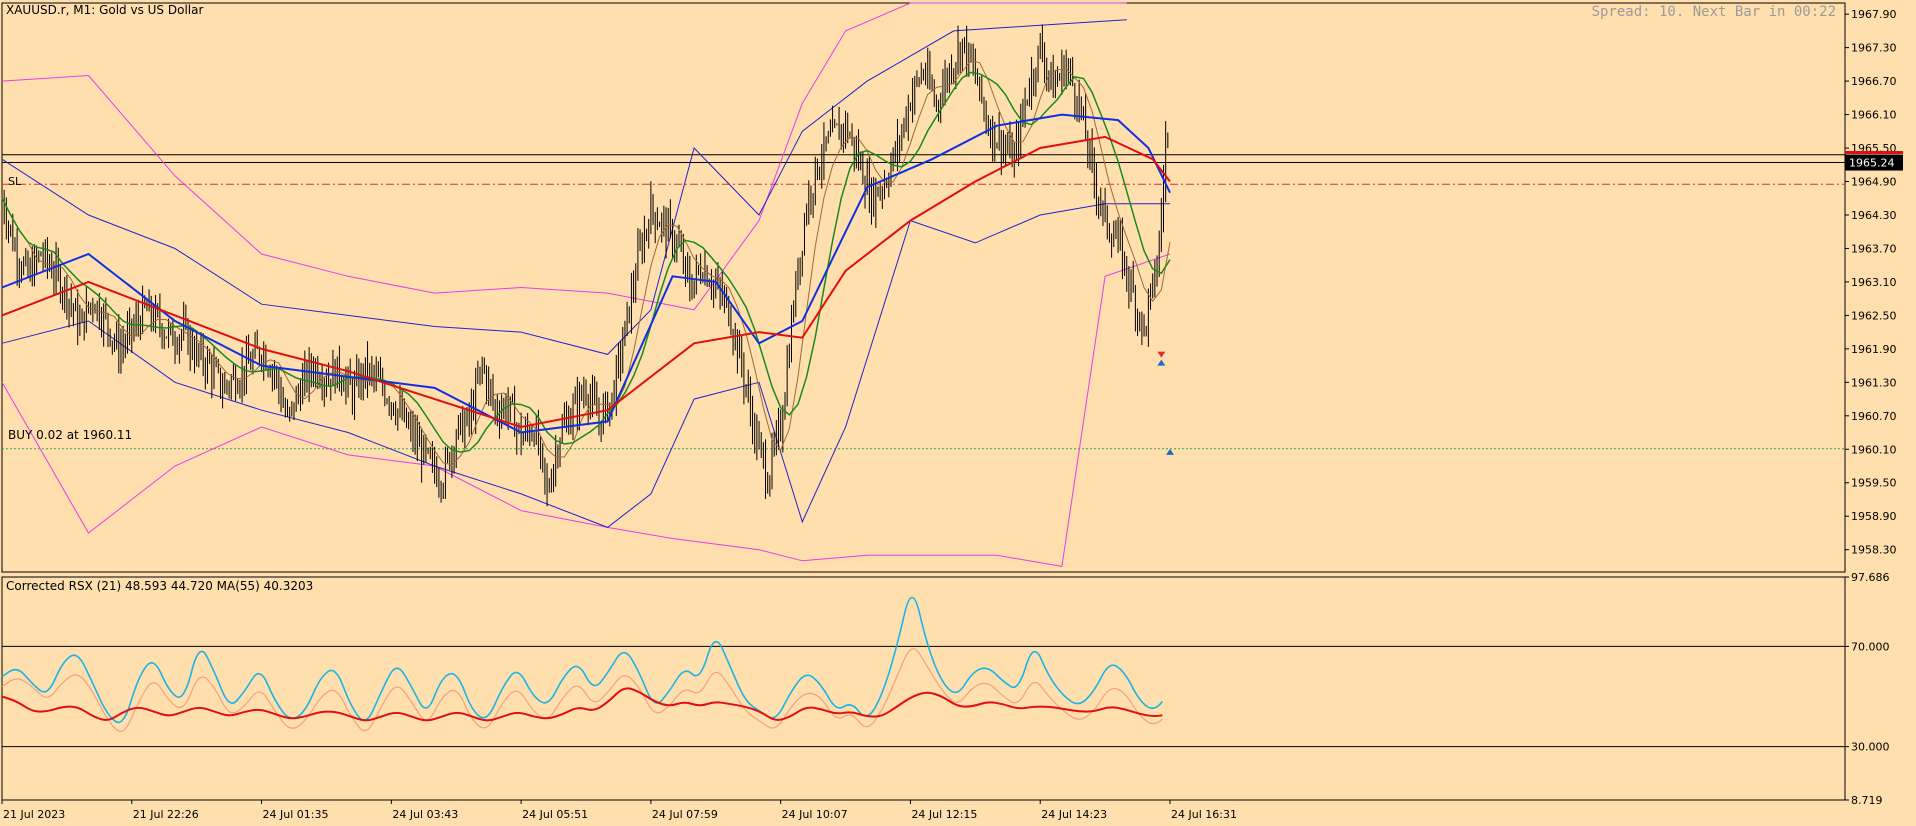 The image size is (1916, 826). I want to click on y-tick-label: 1963.70, so click(1874, 248).